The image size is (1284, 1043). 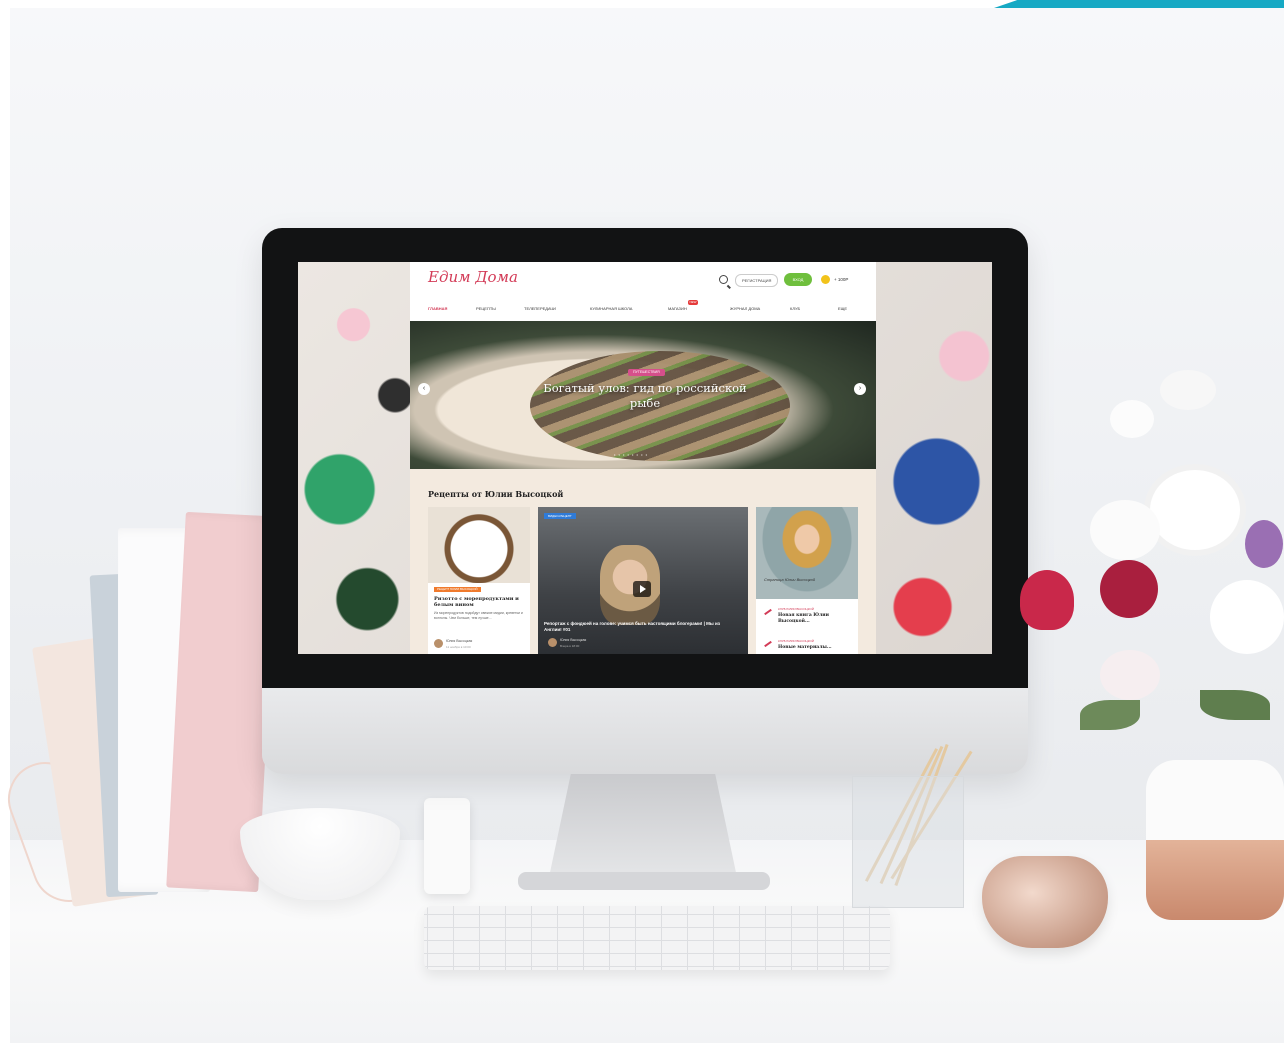 I want to click on nav-item-more: ЕЩЕ, so click(x=842, y=308).